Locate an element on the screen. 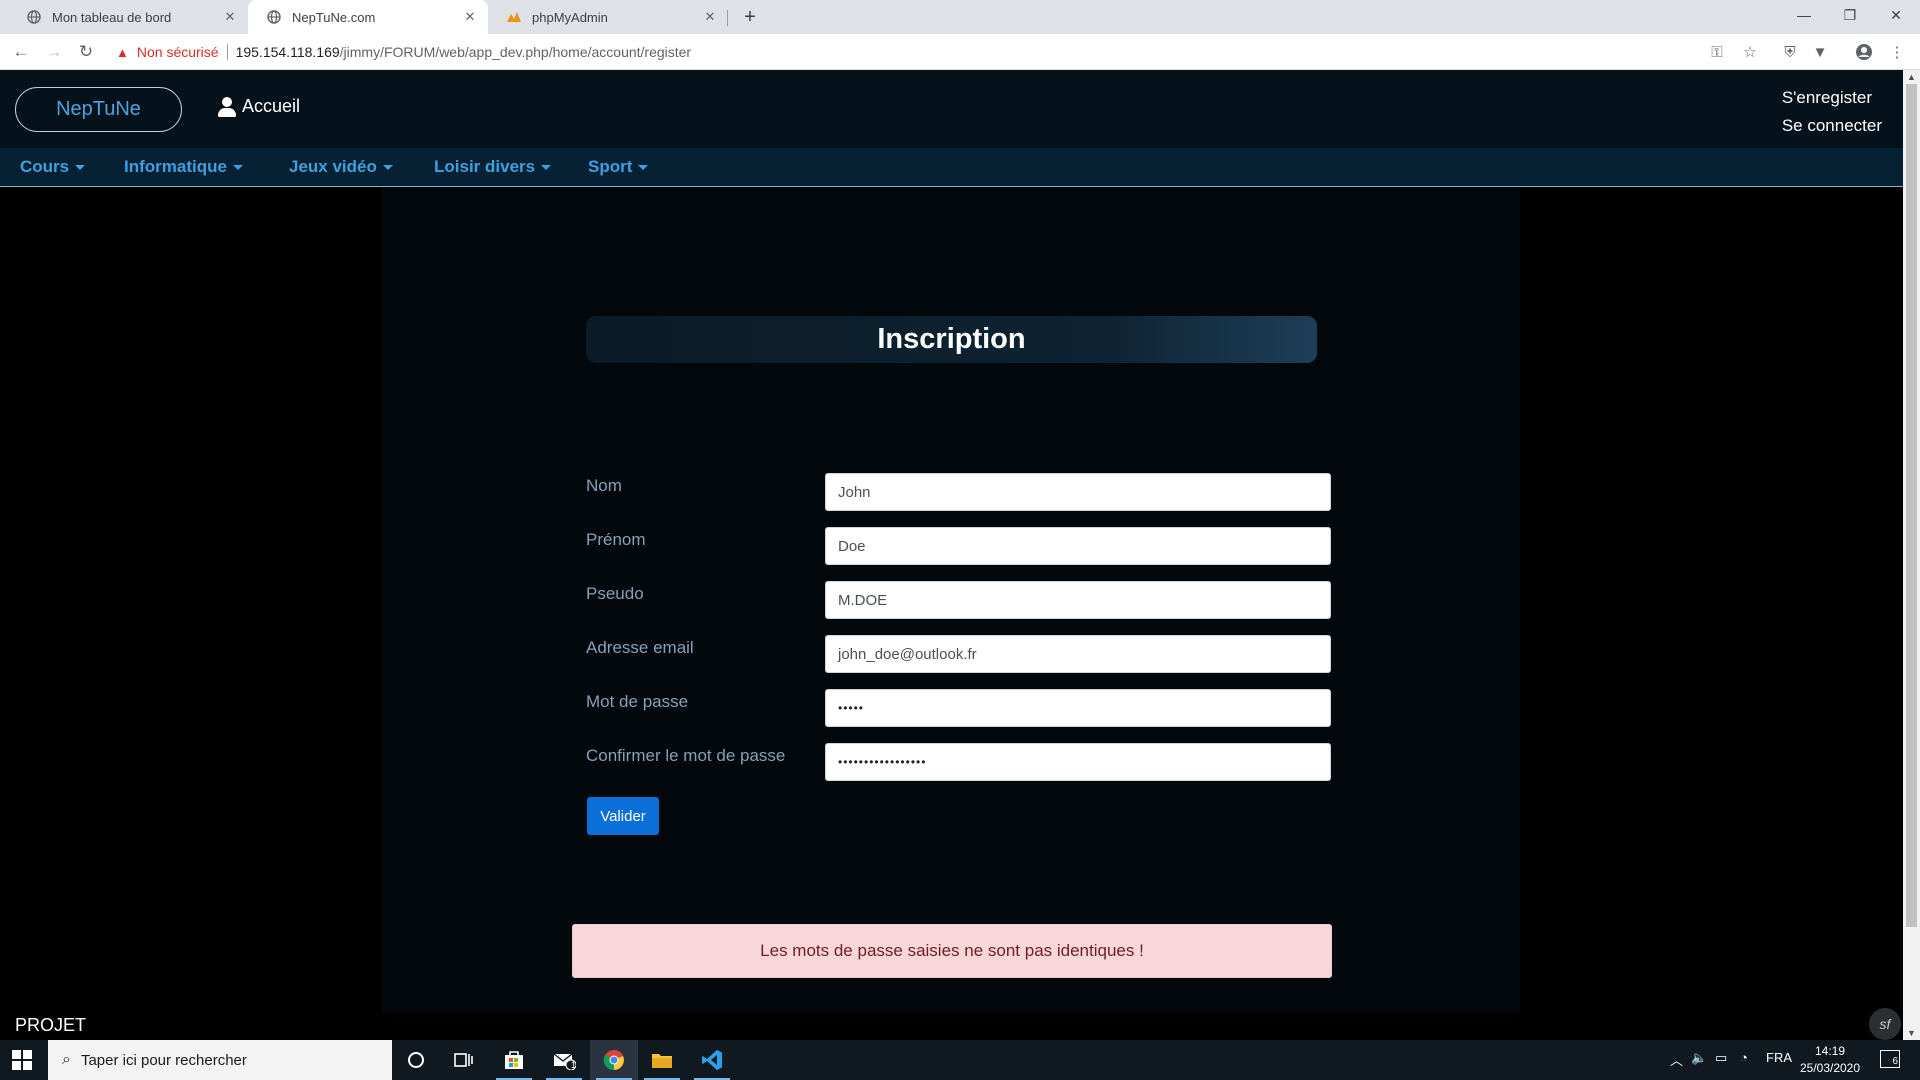 The height and width of the screenshot is (1080, 1920). file-explorer-icon is located at coordinates (662, 1060).